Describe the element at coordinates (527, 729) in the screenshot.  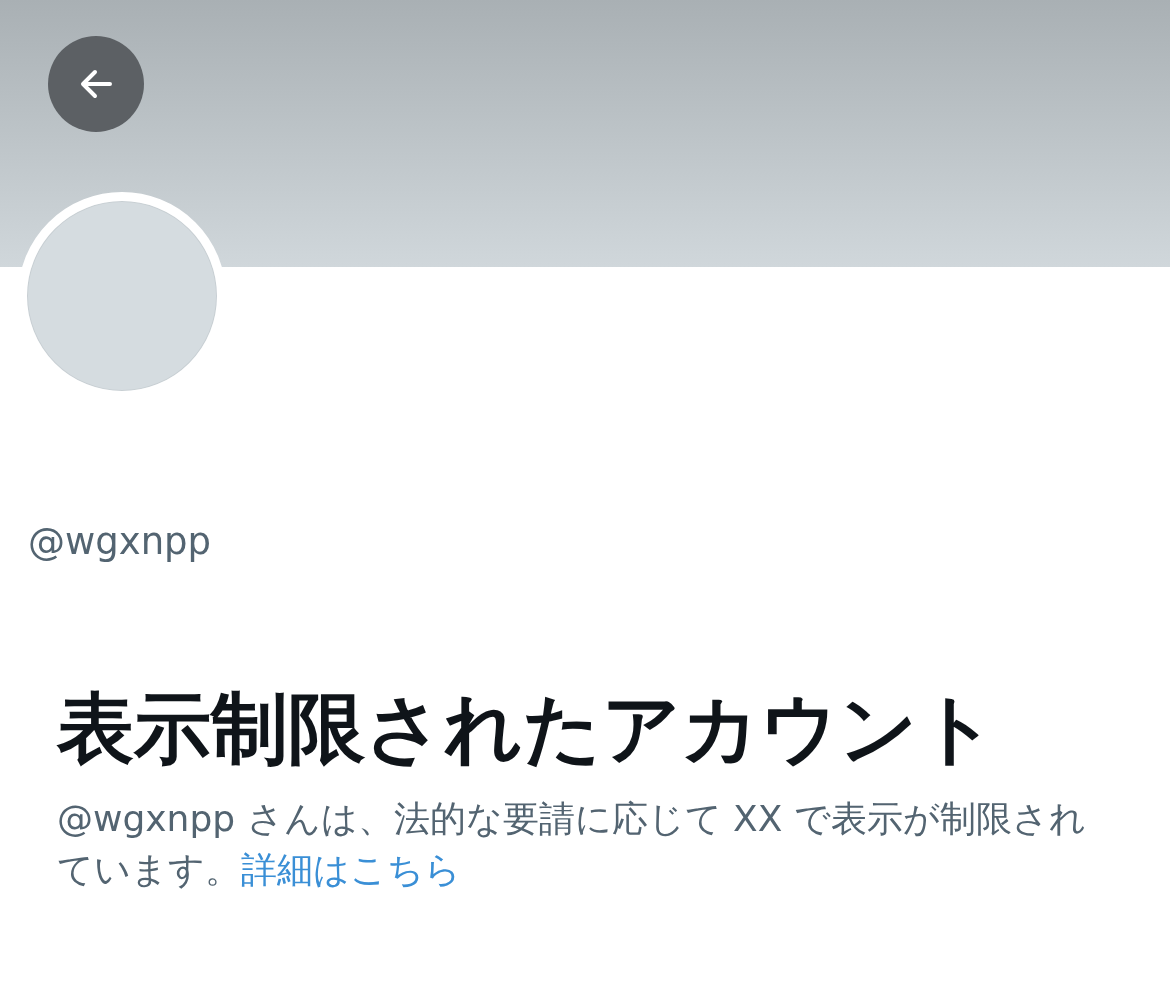
I see `notice-title: 表示制限されたアカウント` at that location.